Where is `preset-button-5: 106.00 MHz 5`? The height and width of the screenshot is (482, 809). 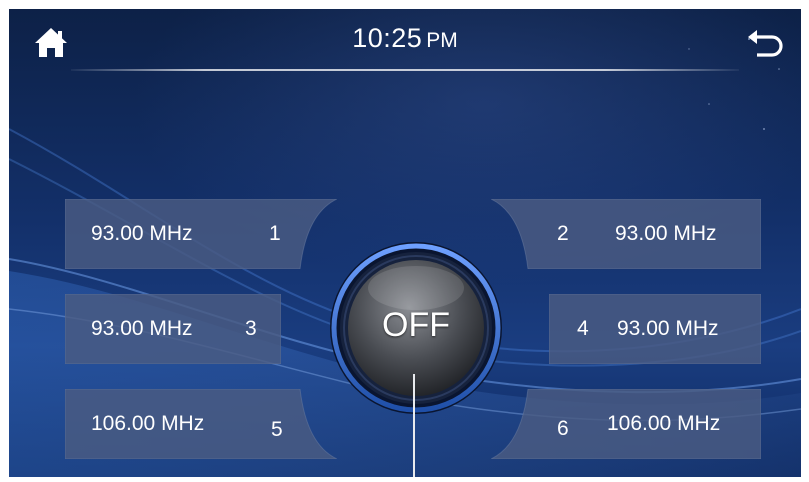
preset-button-5: 106.00 MHz 5 is located at coordinates (201, 424).